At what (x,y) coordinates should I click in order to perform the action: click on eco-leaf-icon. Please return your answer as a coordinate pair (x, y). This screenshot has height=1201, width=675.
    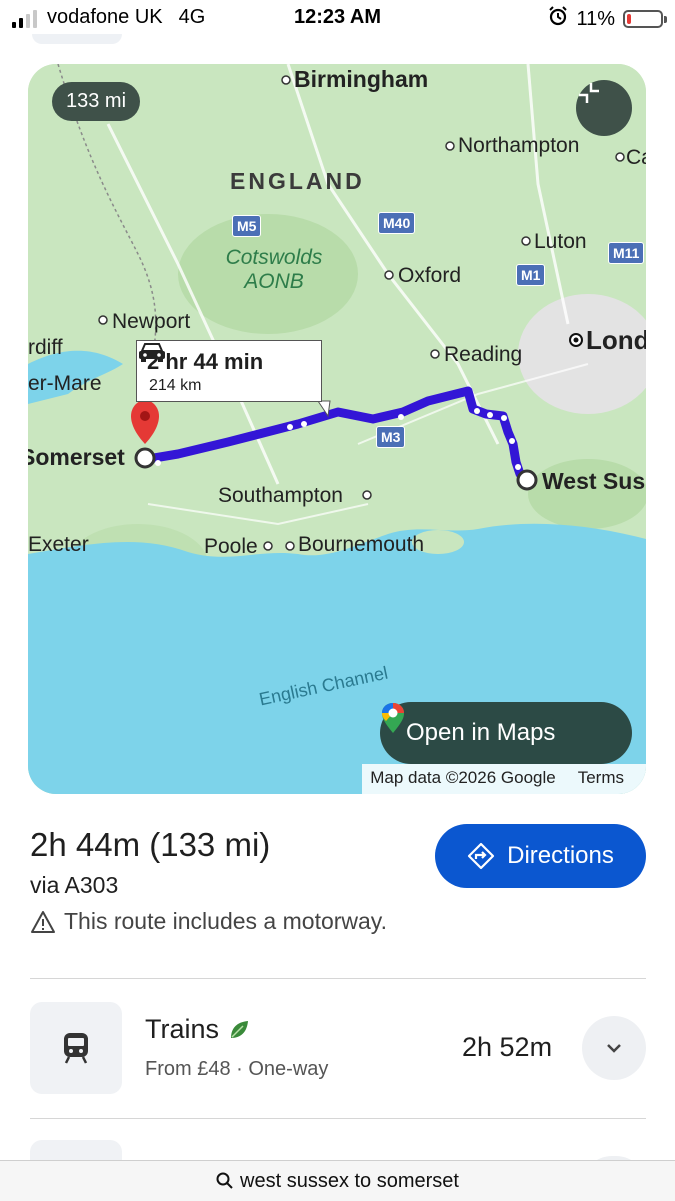
    Looking at the image, I should click on (240, 1029).